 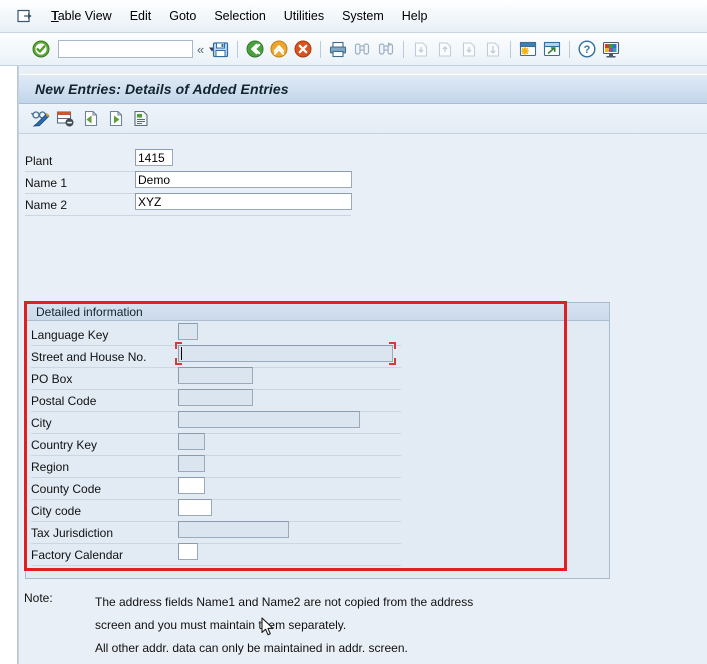 I want to click on name1-field, so click(x=243, y=179).